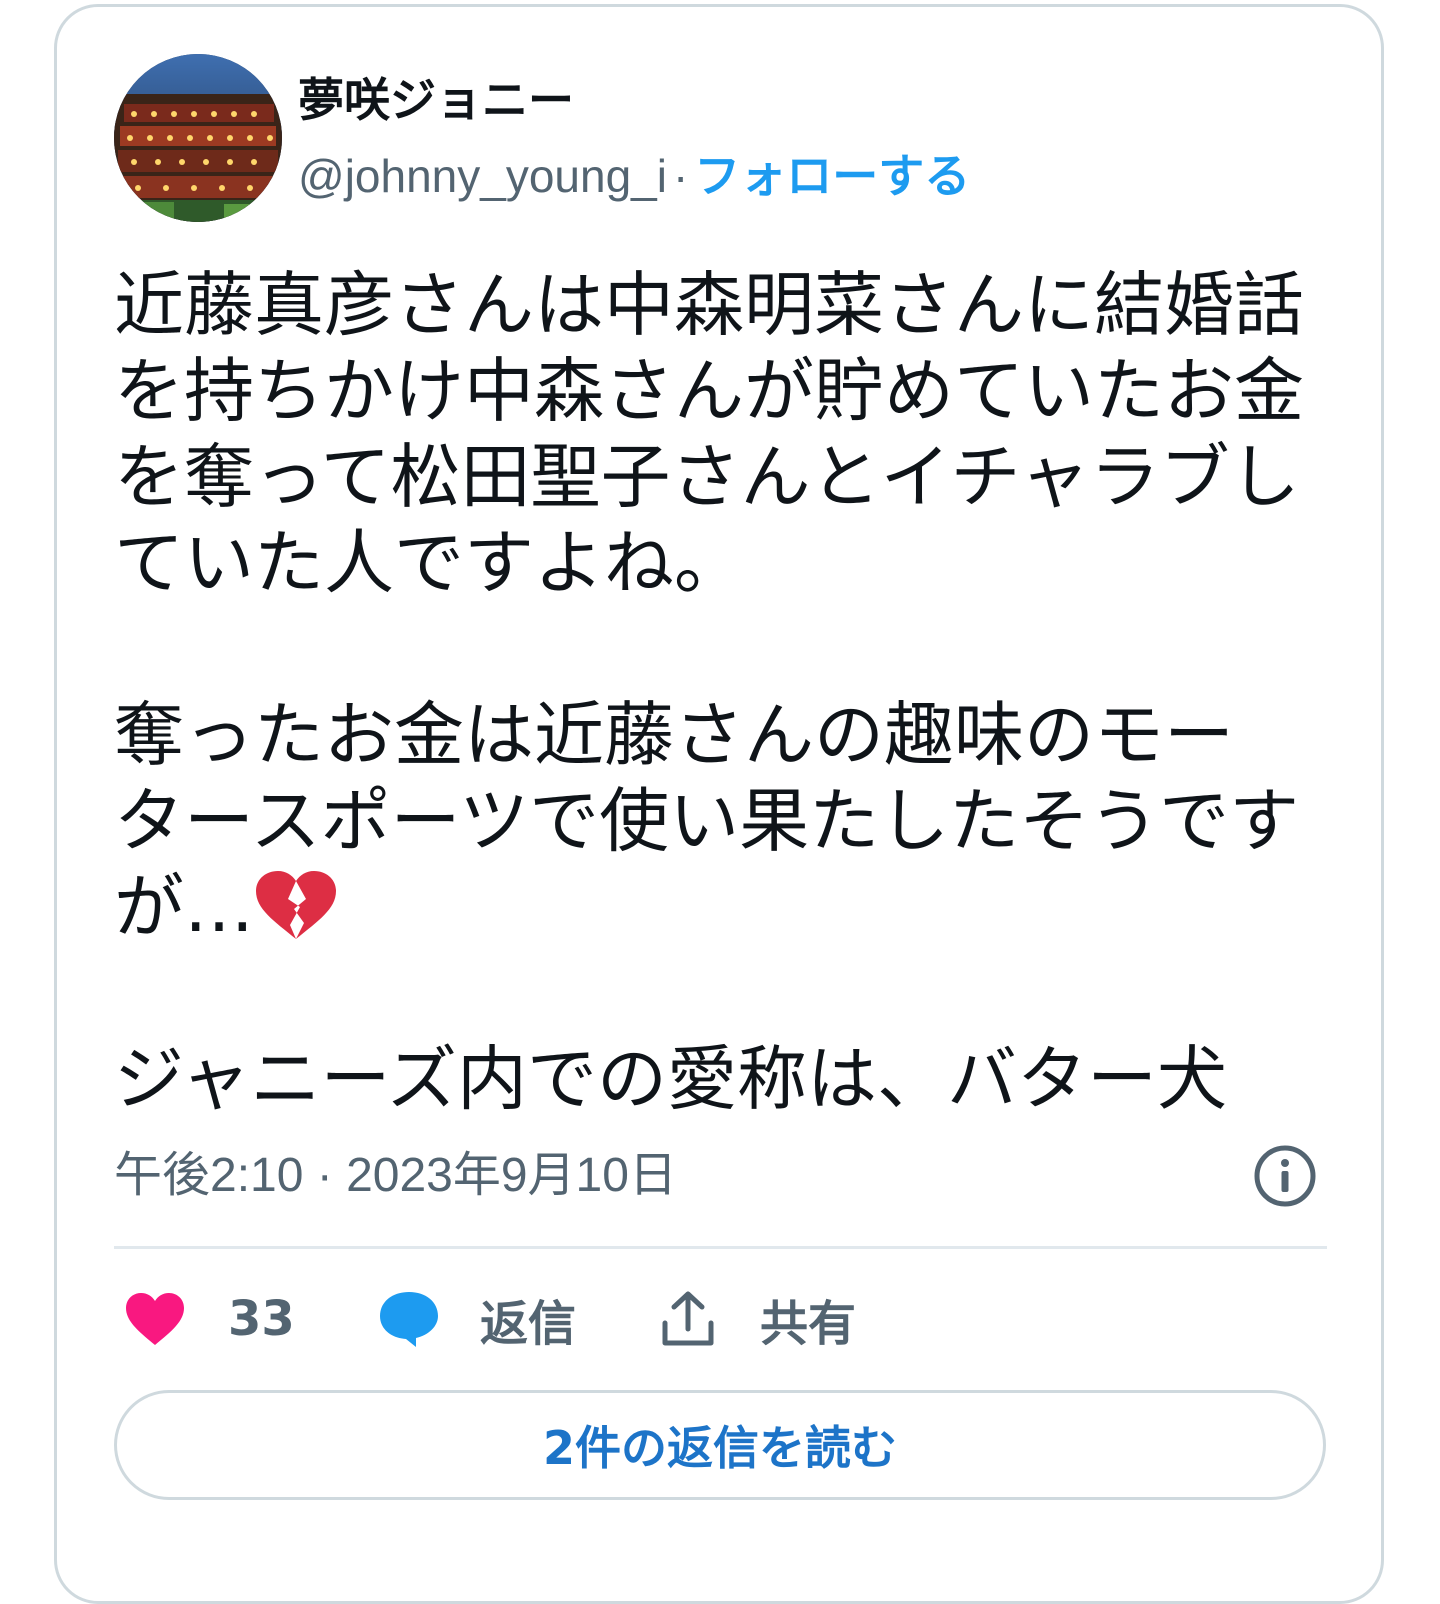  What do you see at coordinates (477, 1319) in the screenshot?
I see `reply-button: 返信` at bounding box center [477, 1319].